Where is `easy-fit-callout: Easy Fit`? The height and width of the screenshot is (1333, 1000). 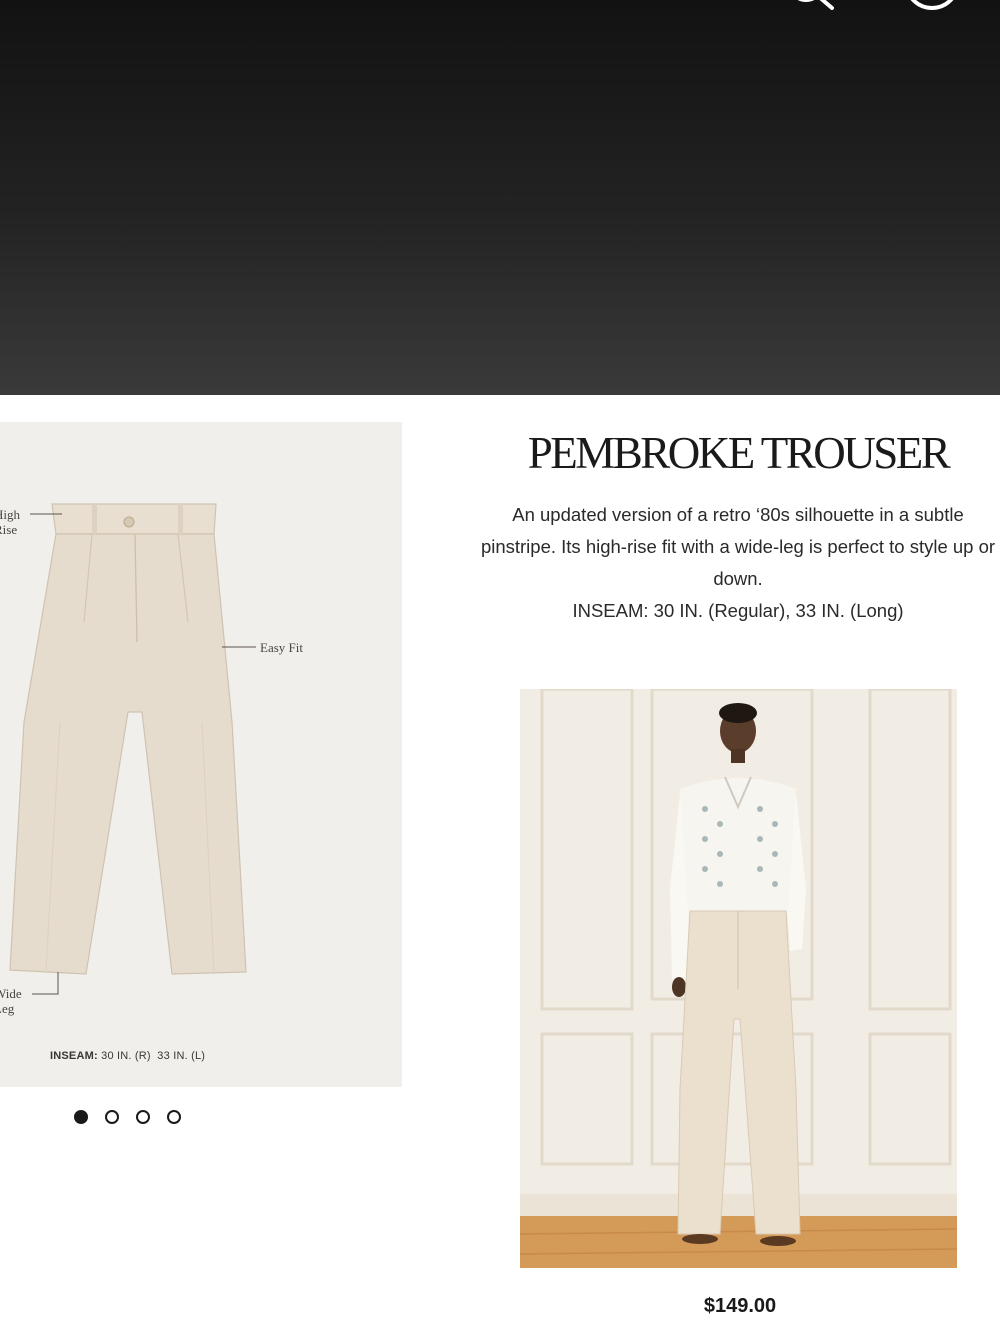
easy-fit-callout: Easy Fit is located at coordinates (281, 647).